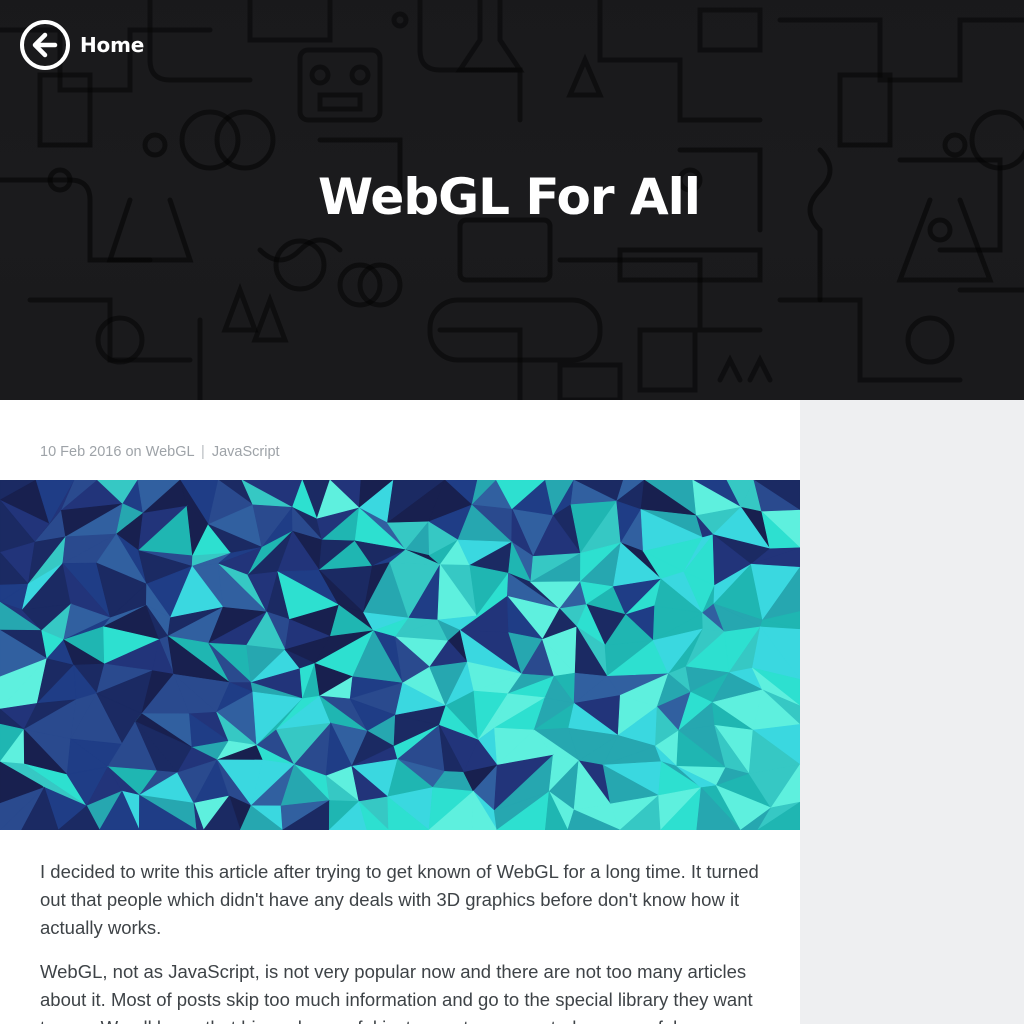  I want to click on sidebar, so click(912, 712).